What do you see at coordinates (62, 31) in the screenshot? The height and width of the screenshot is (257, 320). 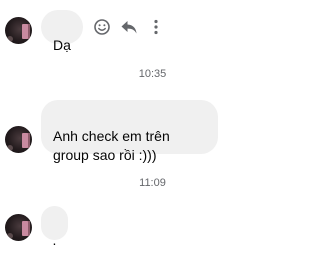 I see `message-bubble: Dạ` at bounding box center [62, 31].